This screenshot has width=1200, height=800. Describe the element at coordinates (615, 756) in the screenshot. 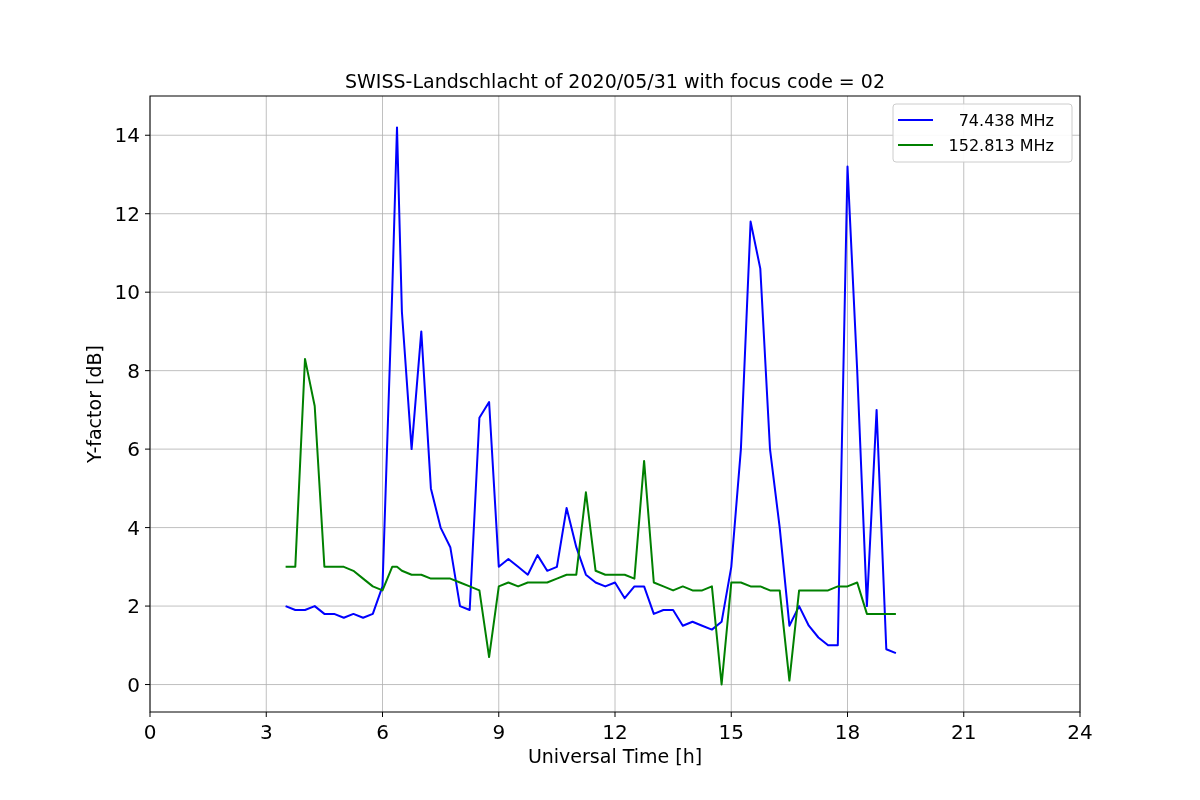

I see `x-axis-label: Universal Time [h]` at that location.